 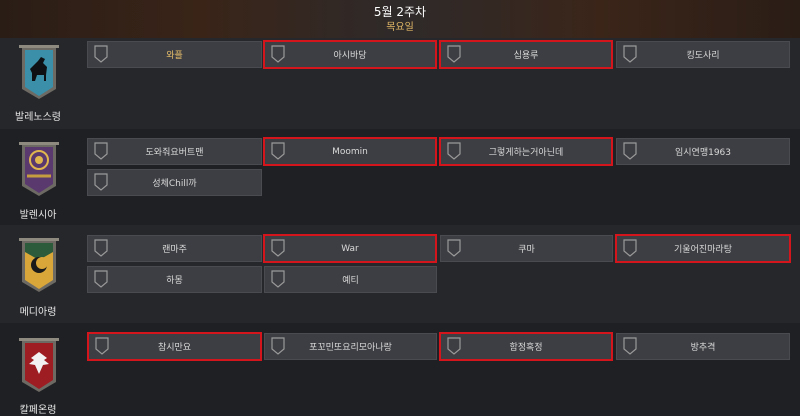 I want to click on guild-slot: 도와줘요버트맨, so click(x=174, y=151).